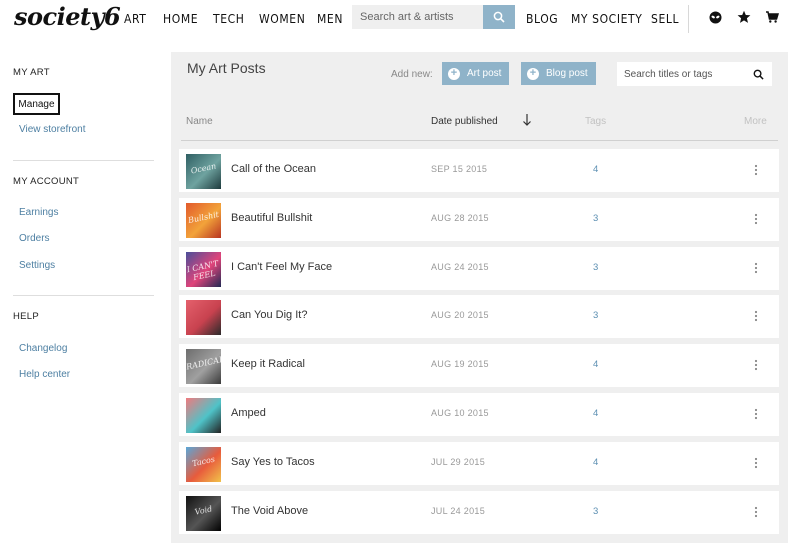  What do you see at coordinates (665, 19) in the screenshot?
I see `nav-sell: SELL` at bounding box center [665, 19].